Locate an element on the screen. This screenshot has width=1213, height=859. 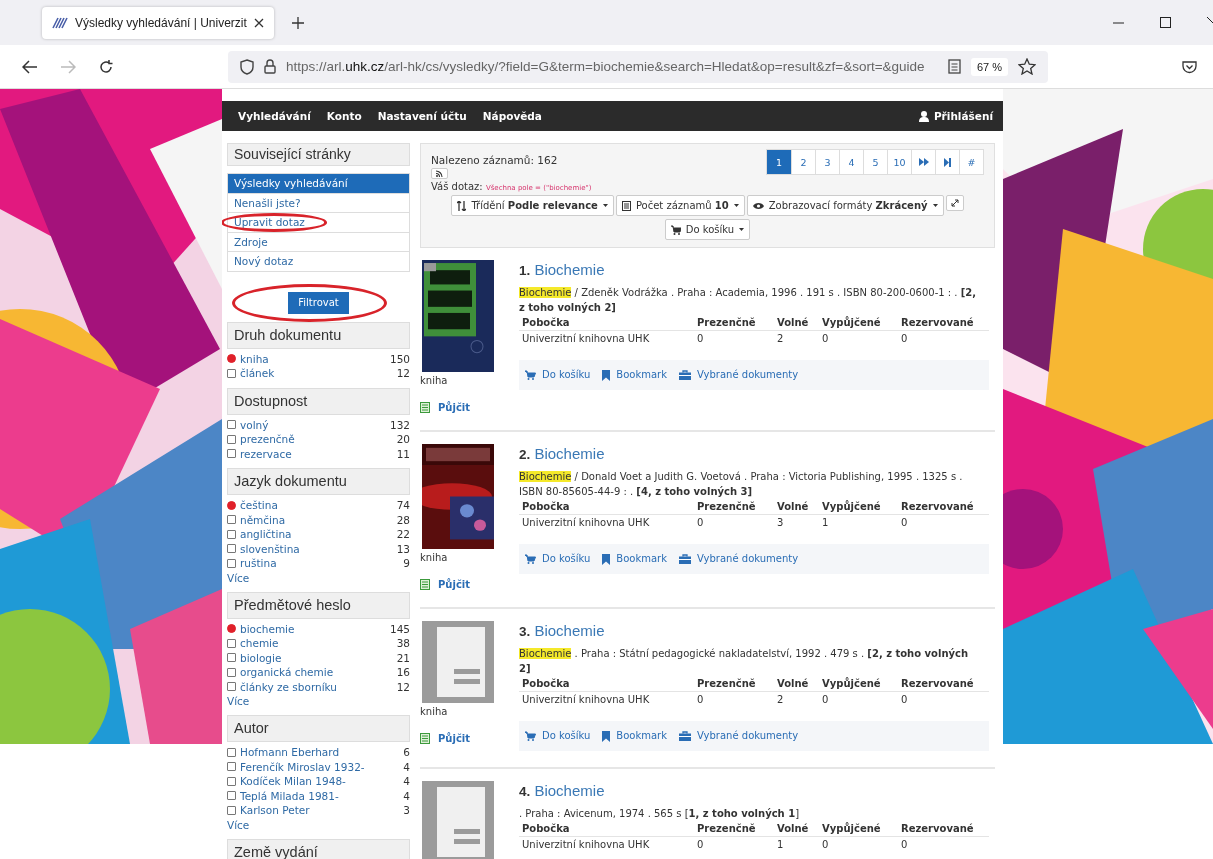
filter-option: Teplá Milada 1981- is located at coordinates (322, 795).